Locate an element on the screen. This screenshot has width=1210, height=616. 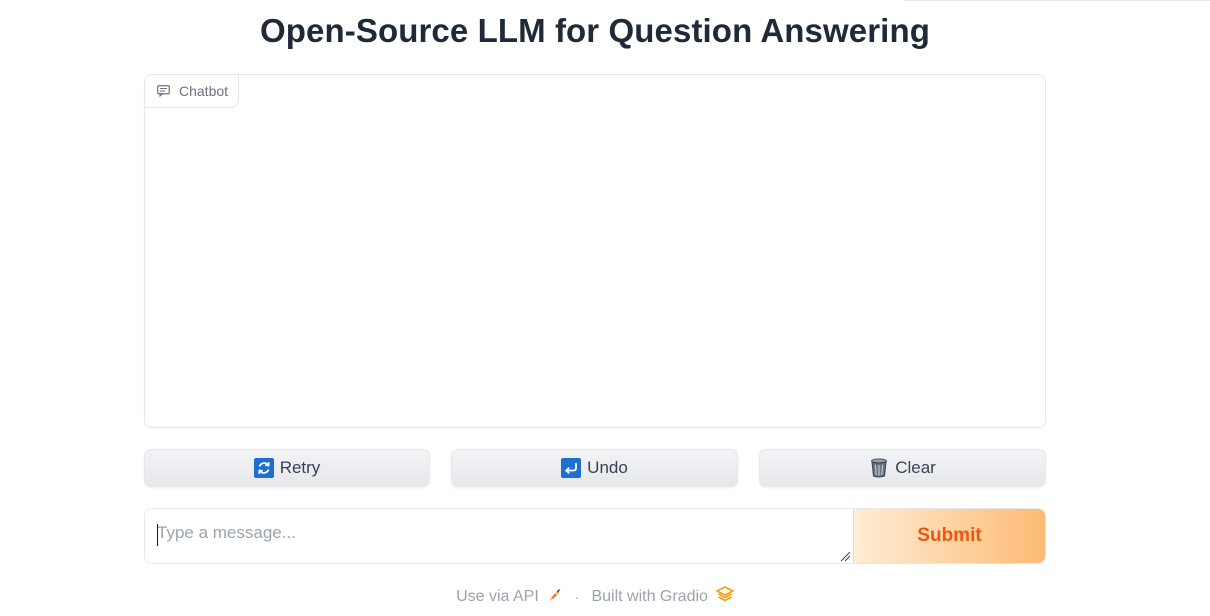
clear-button: Clear is located at coordinates (902, 468).